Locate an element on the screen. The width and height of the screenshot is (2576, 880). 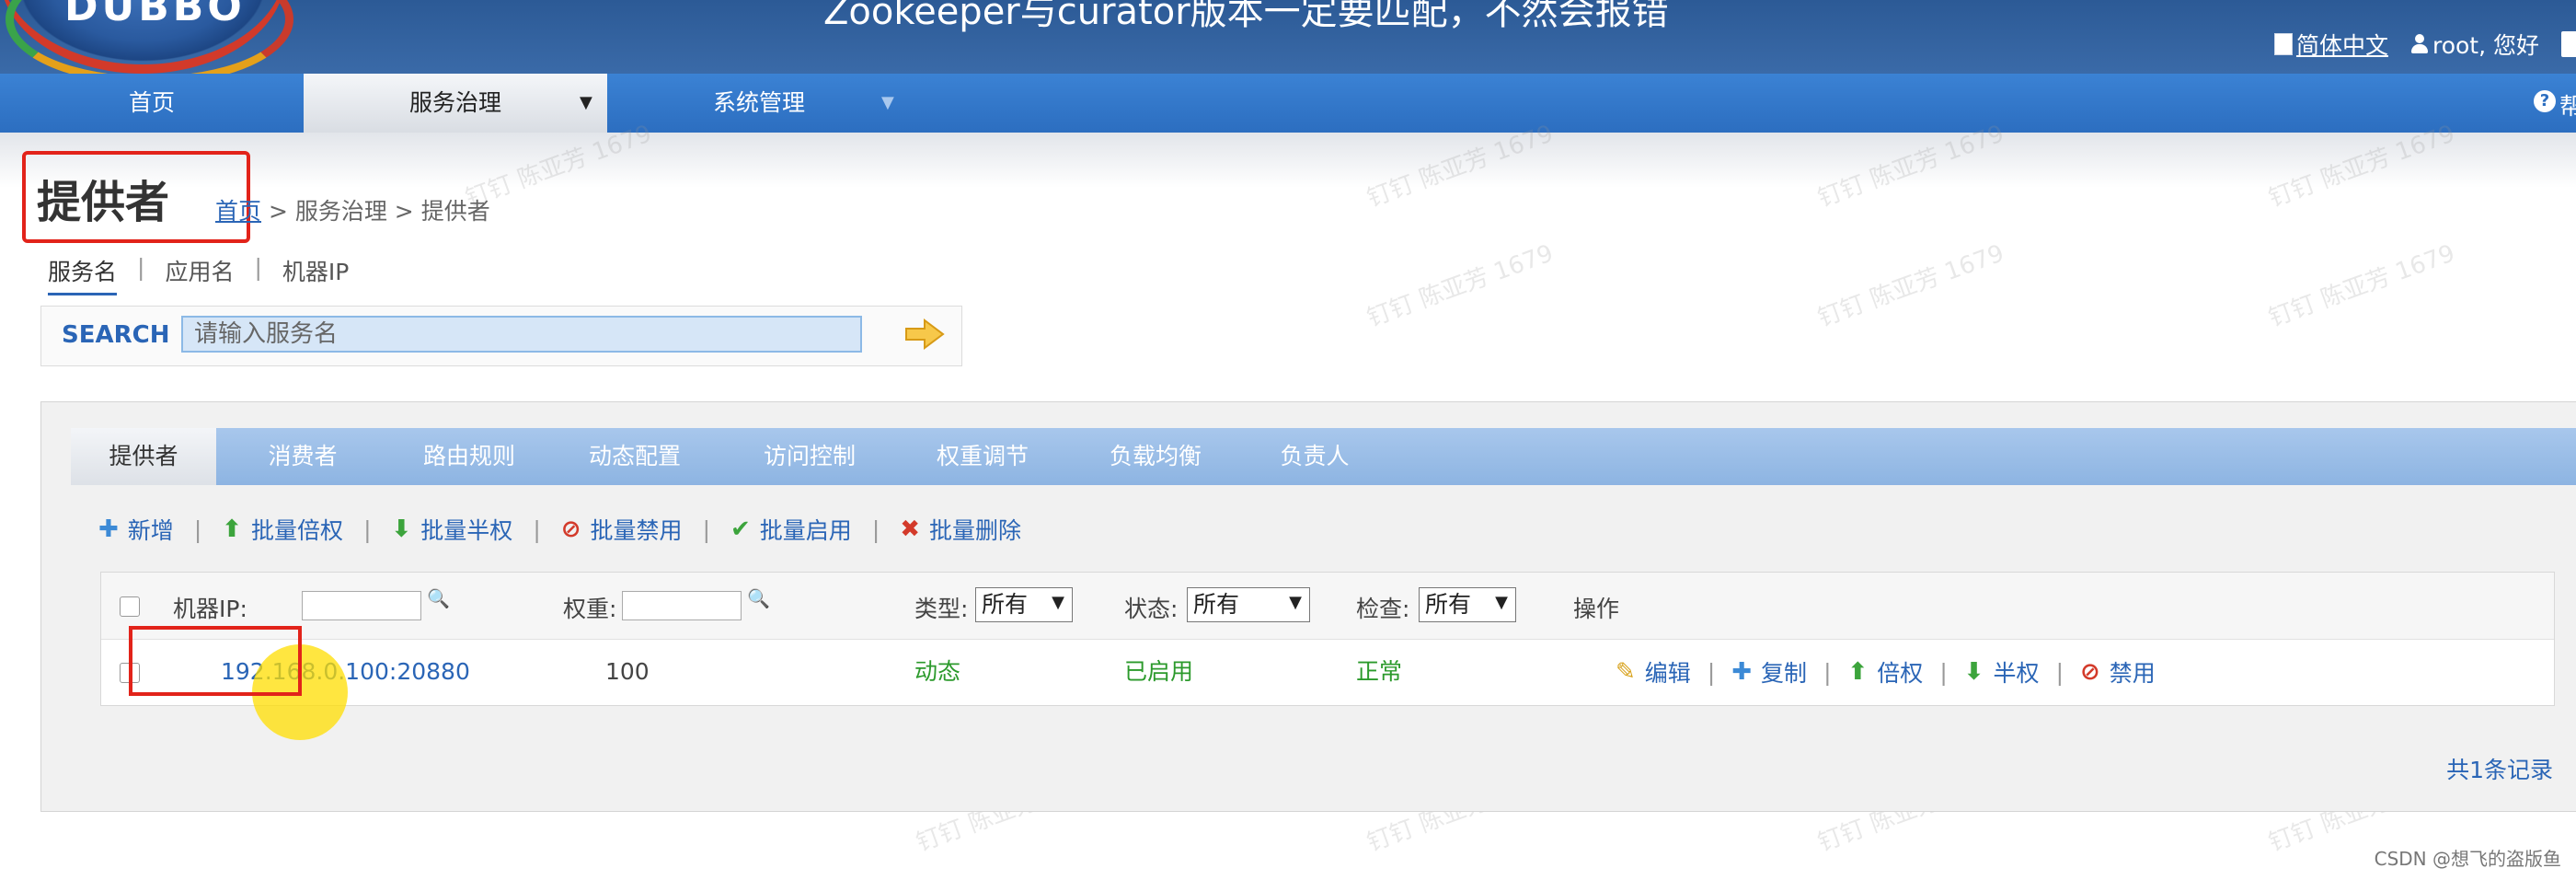
breadcrumb-home-link: 首页 is located at coordinates (238, 211).